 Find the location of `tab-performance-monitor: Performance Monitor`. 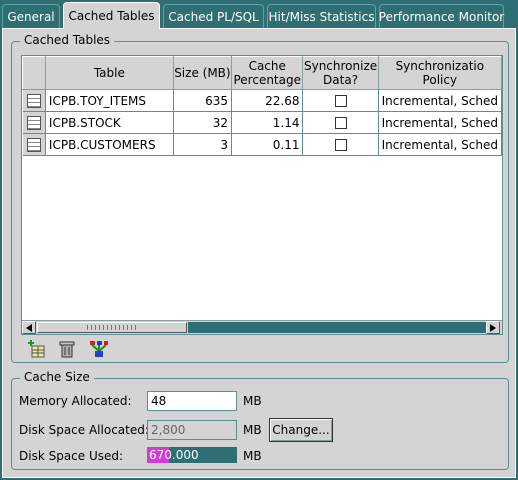

tab-performance-monitor: Performance Monitor is located at coordinates (441, 16).